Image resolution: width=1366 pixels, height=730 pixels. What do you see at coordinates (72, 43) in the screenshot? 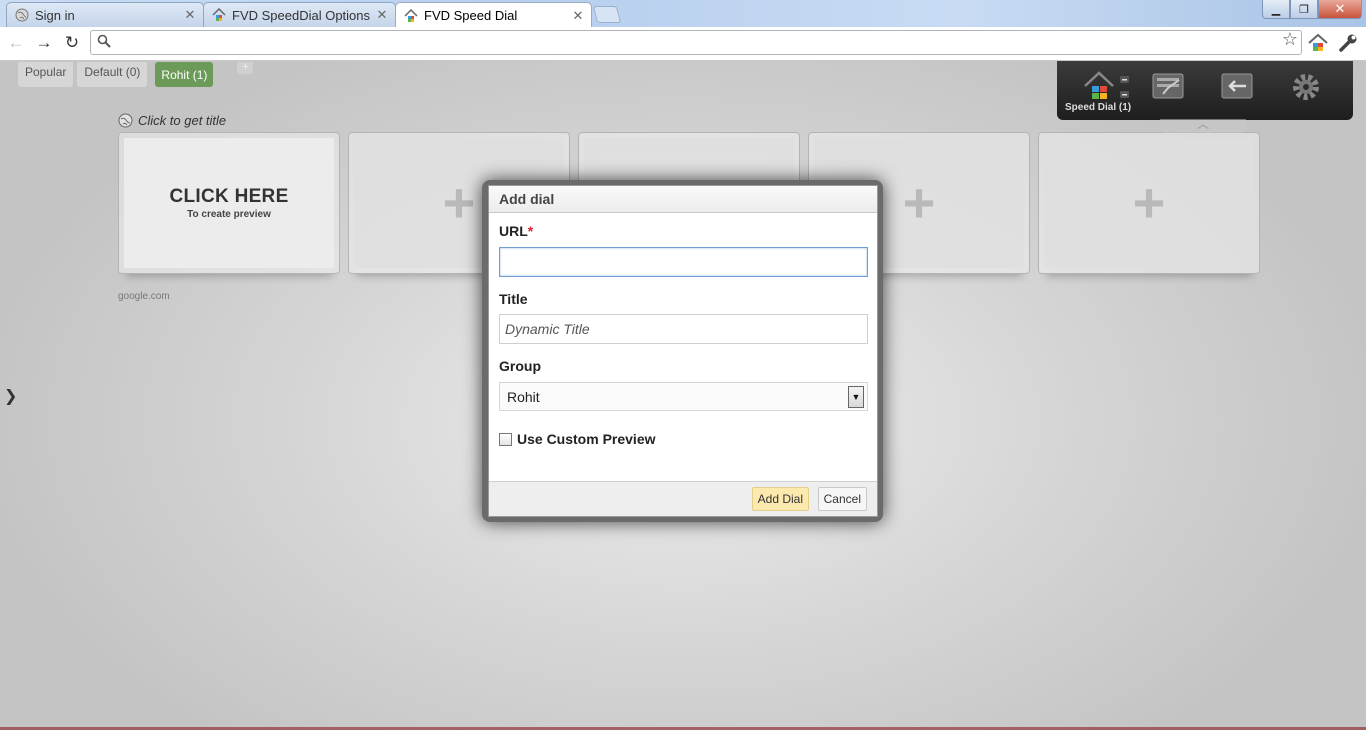
I see `reload-button: ↻` at bounding box center [72, 43].